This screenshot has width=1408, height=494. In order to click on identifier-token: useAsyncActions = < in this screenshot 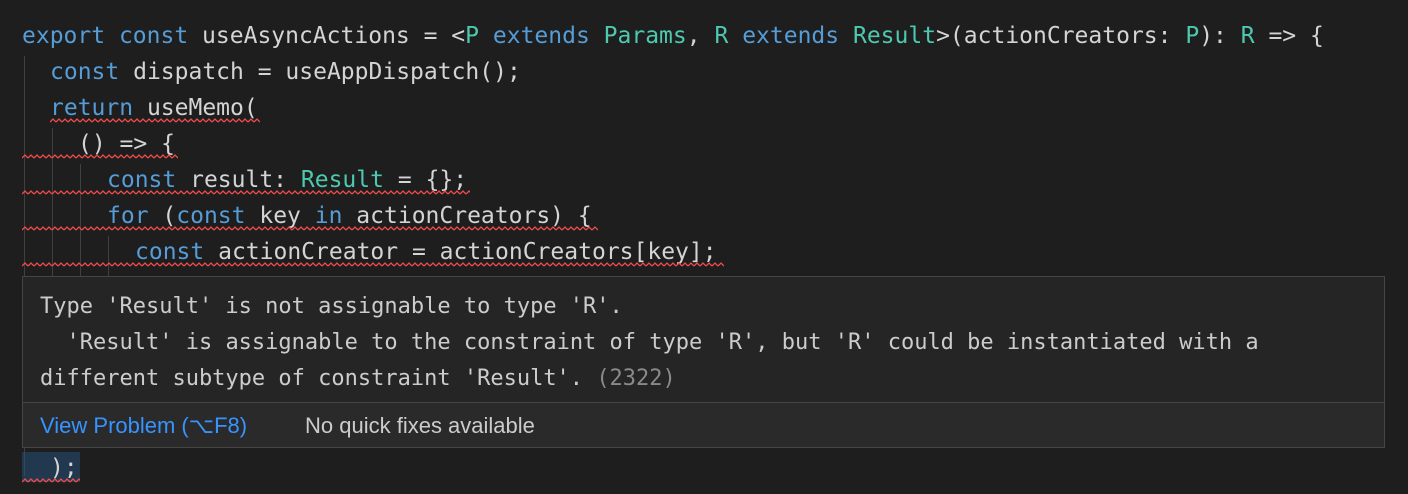, I will do `click(327, 36)`.